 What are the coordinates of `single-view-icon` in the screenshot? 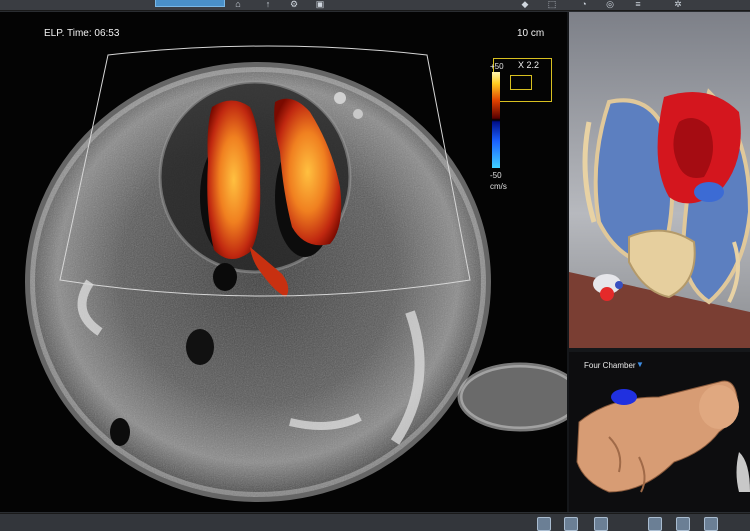 It's located at (544, 524).